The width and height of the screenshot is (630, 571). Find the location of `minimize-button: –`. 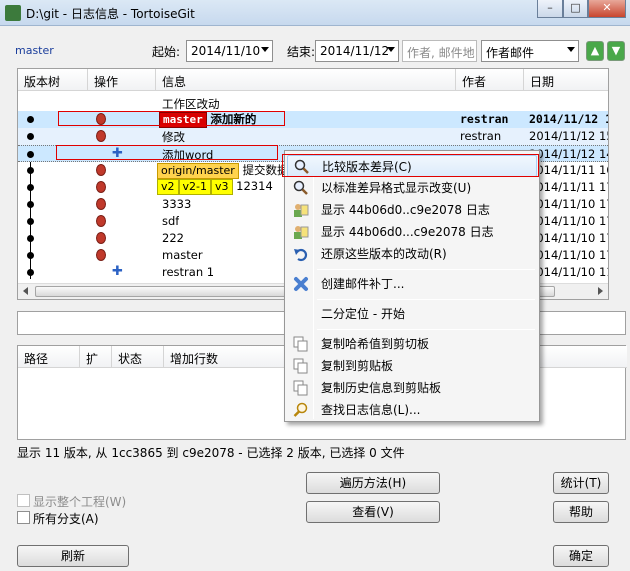

minimize-button: – is located at coordinates (550, 9).